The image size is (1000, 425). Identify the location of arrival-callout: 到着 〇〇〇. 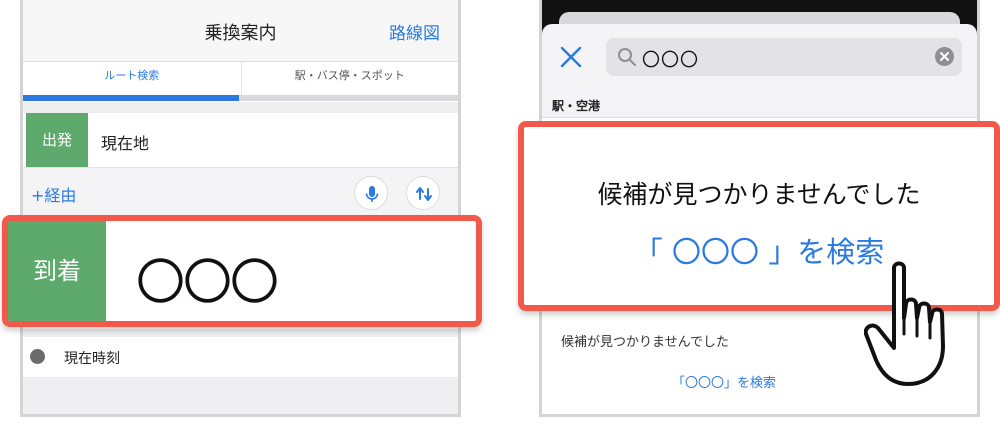
(242, 271).